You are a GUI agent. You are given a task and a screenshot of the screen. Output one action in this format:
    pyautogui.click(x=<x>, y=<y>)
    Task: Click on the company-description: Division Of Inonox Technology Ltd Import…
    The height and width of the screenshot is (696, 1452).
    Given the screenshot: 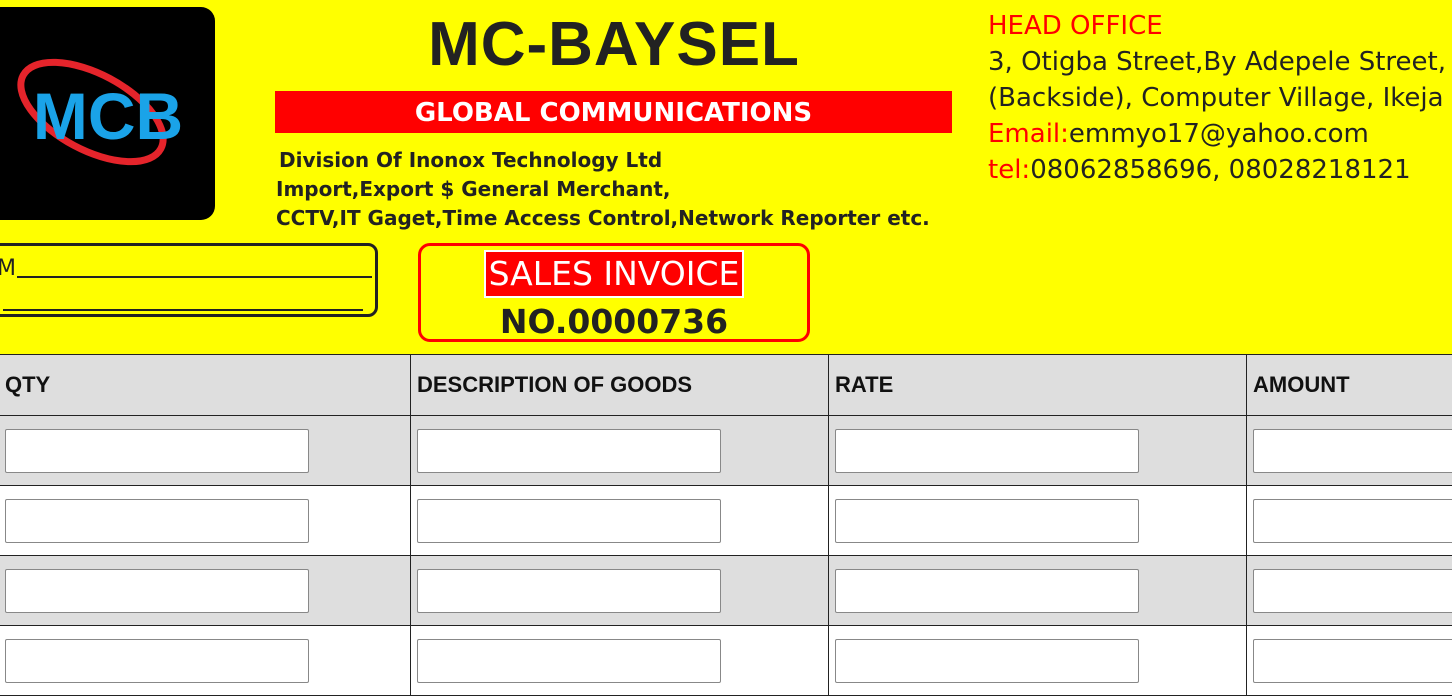 What is the action you would take?
    pyautogui.click(x=603, y=189)
    